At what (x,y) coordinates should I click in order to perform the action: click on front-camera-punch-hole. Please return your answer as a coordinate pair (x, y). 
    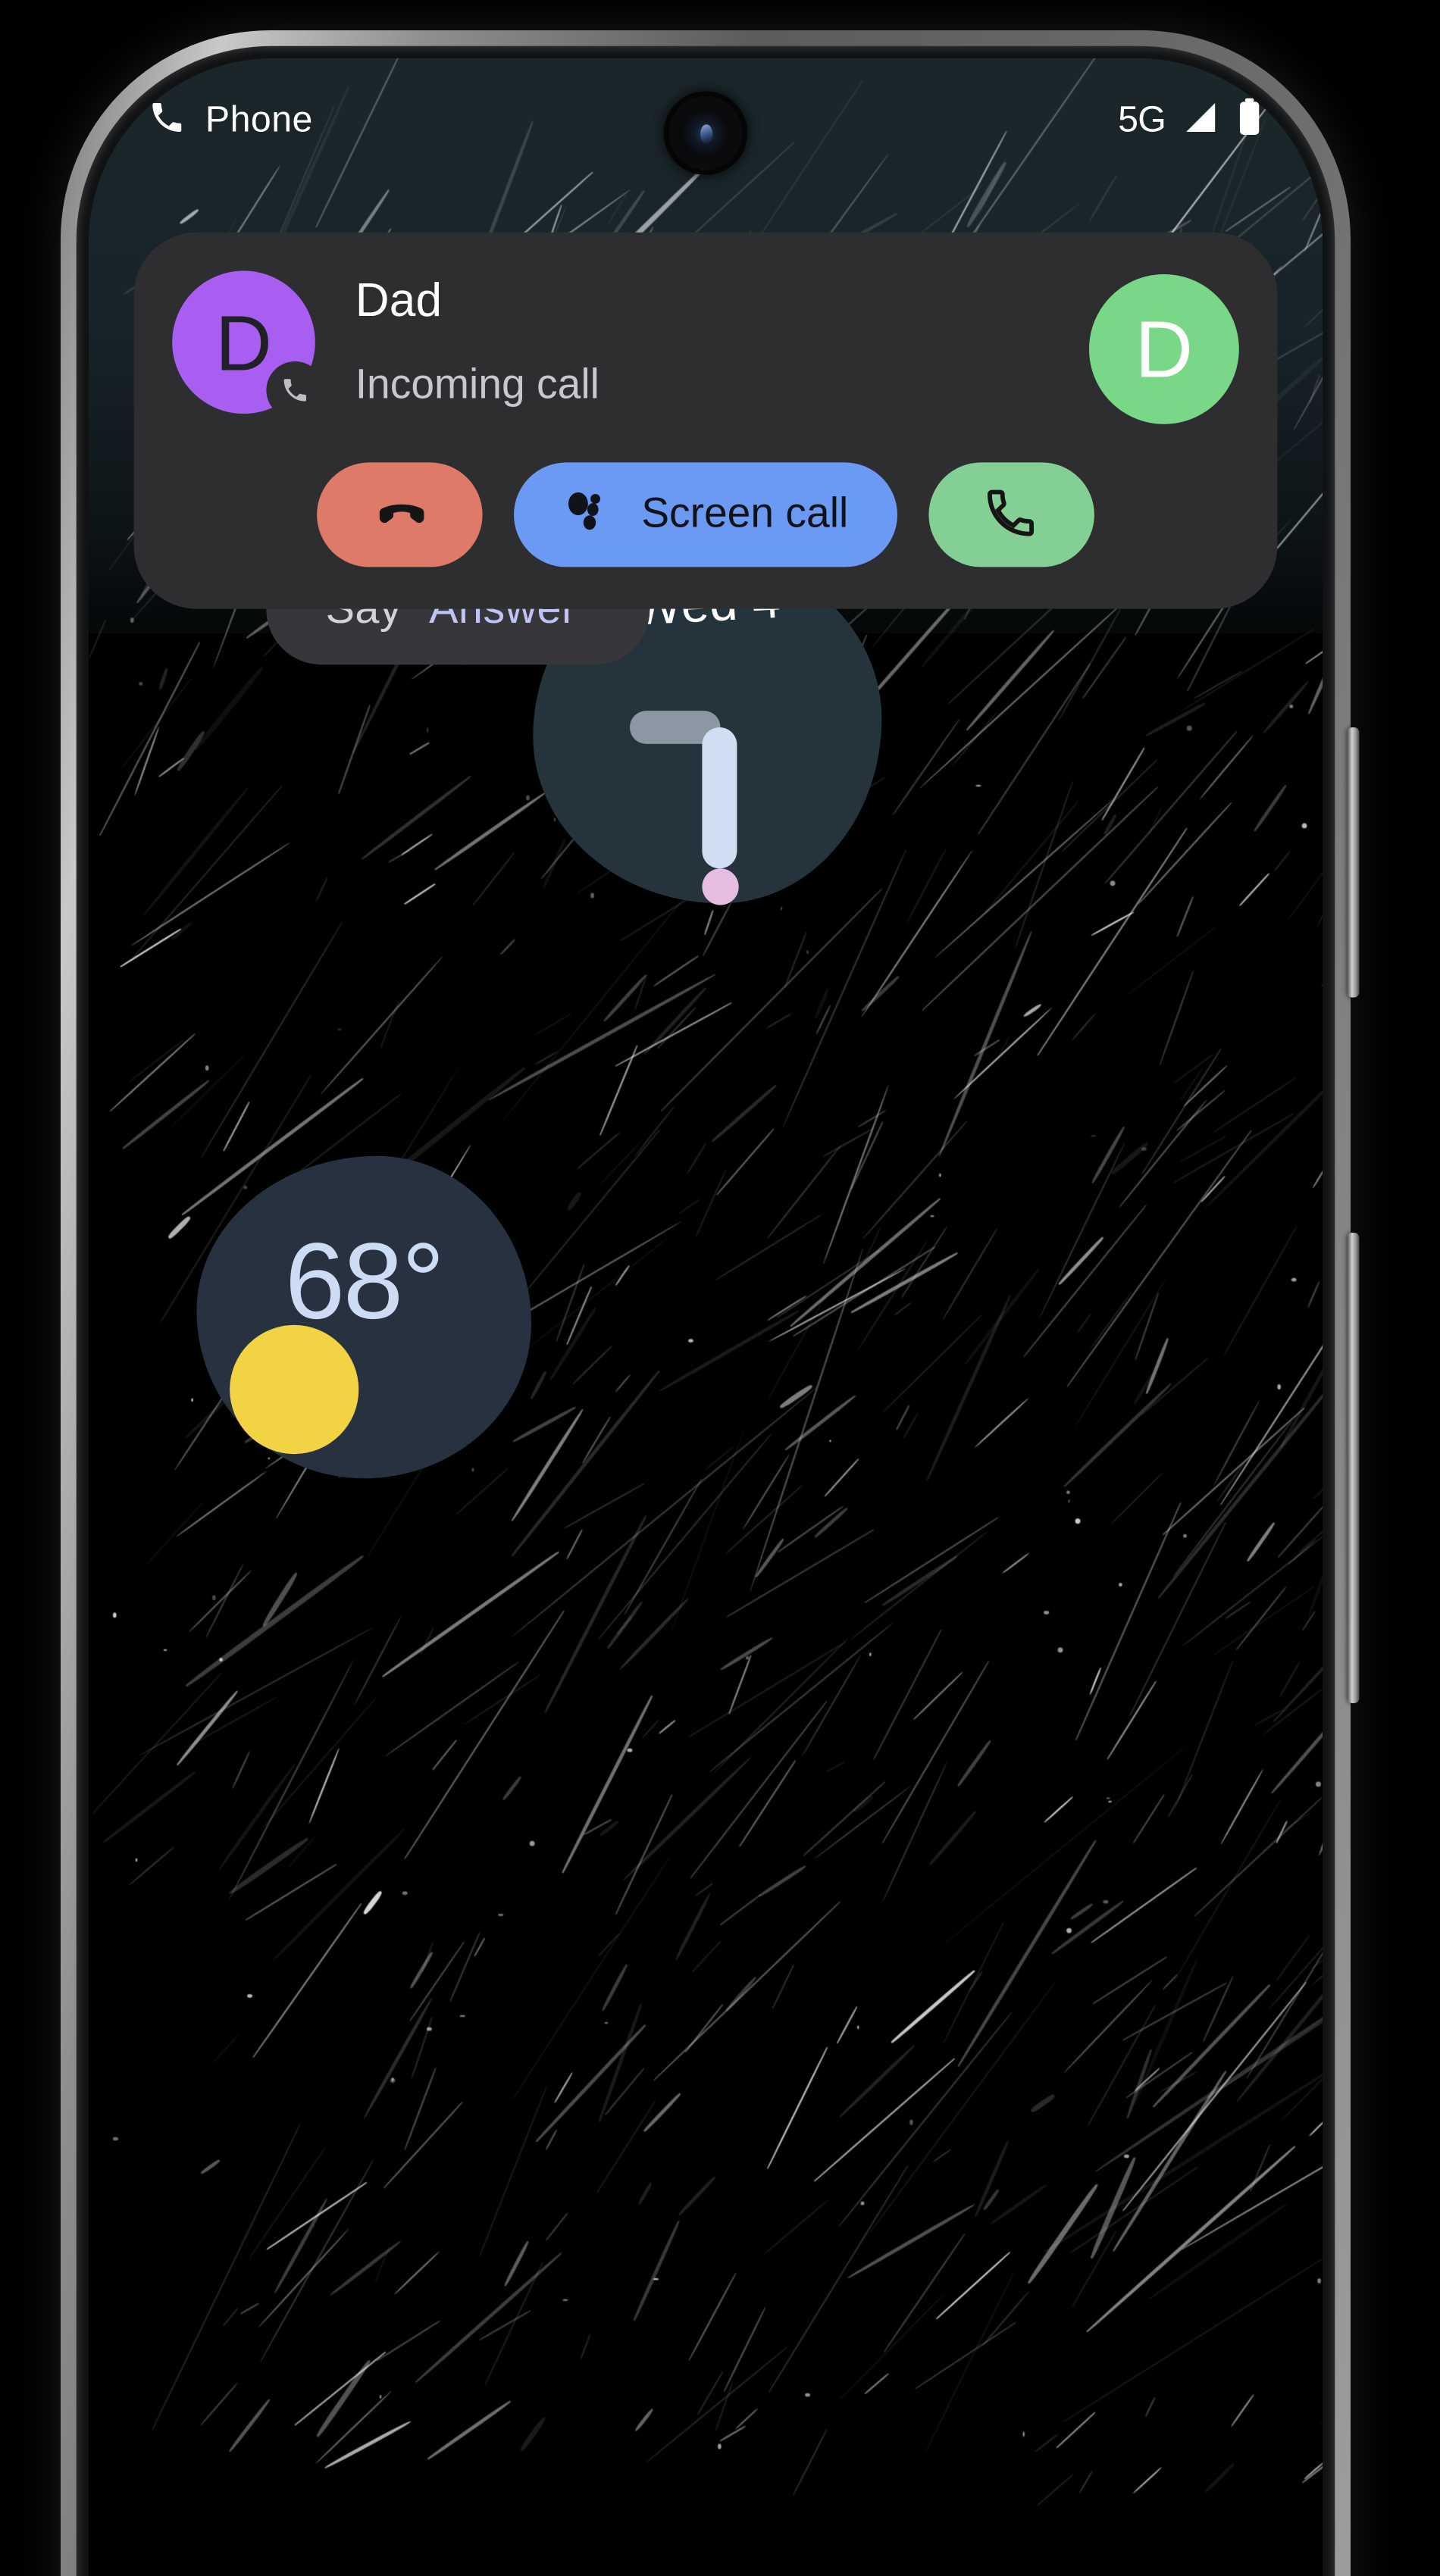
    Looking at the image, I should click on (705, 133).